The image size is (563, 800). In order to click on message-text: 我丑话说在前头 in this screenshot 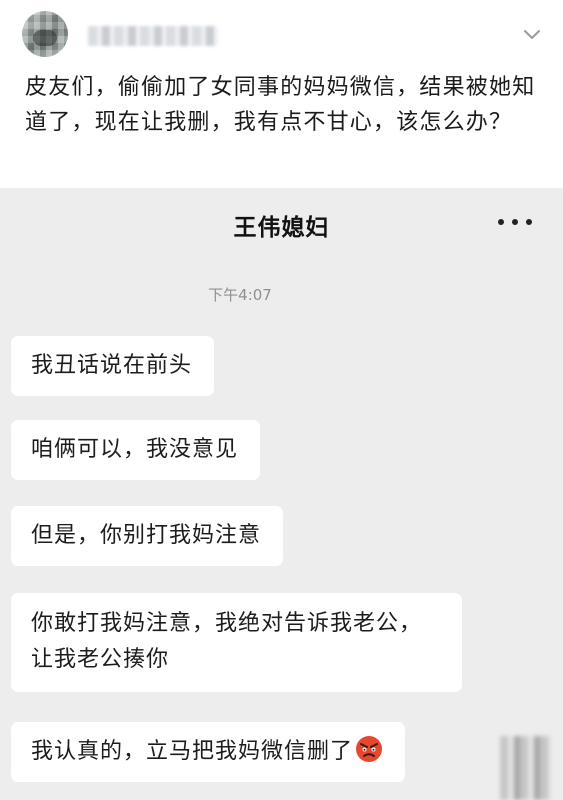, I will do `click(112, 365)`.